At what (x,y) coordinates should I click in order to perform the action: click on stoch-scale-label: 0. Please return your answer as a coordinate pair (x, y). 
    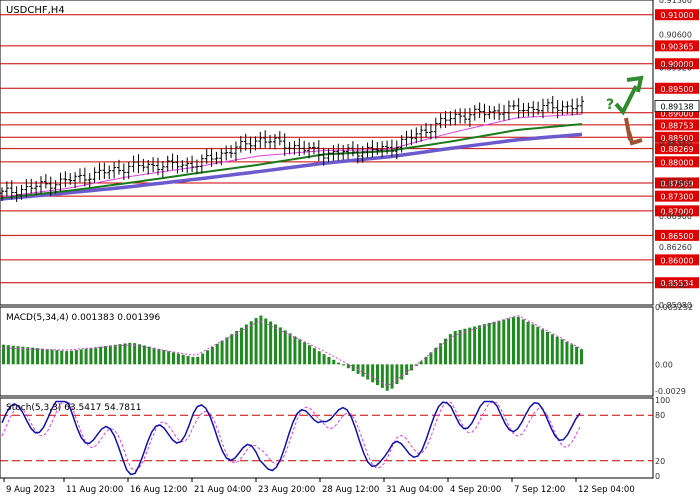
    Looking at the image, I should click on (657, 476).